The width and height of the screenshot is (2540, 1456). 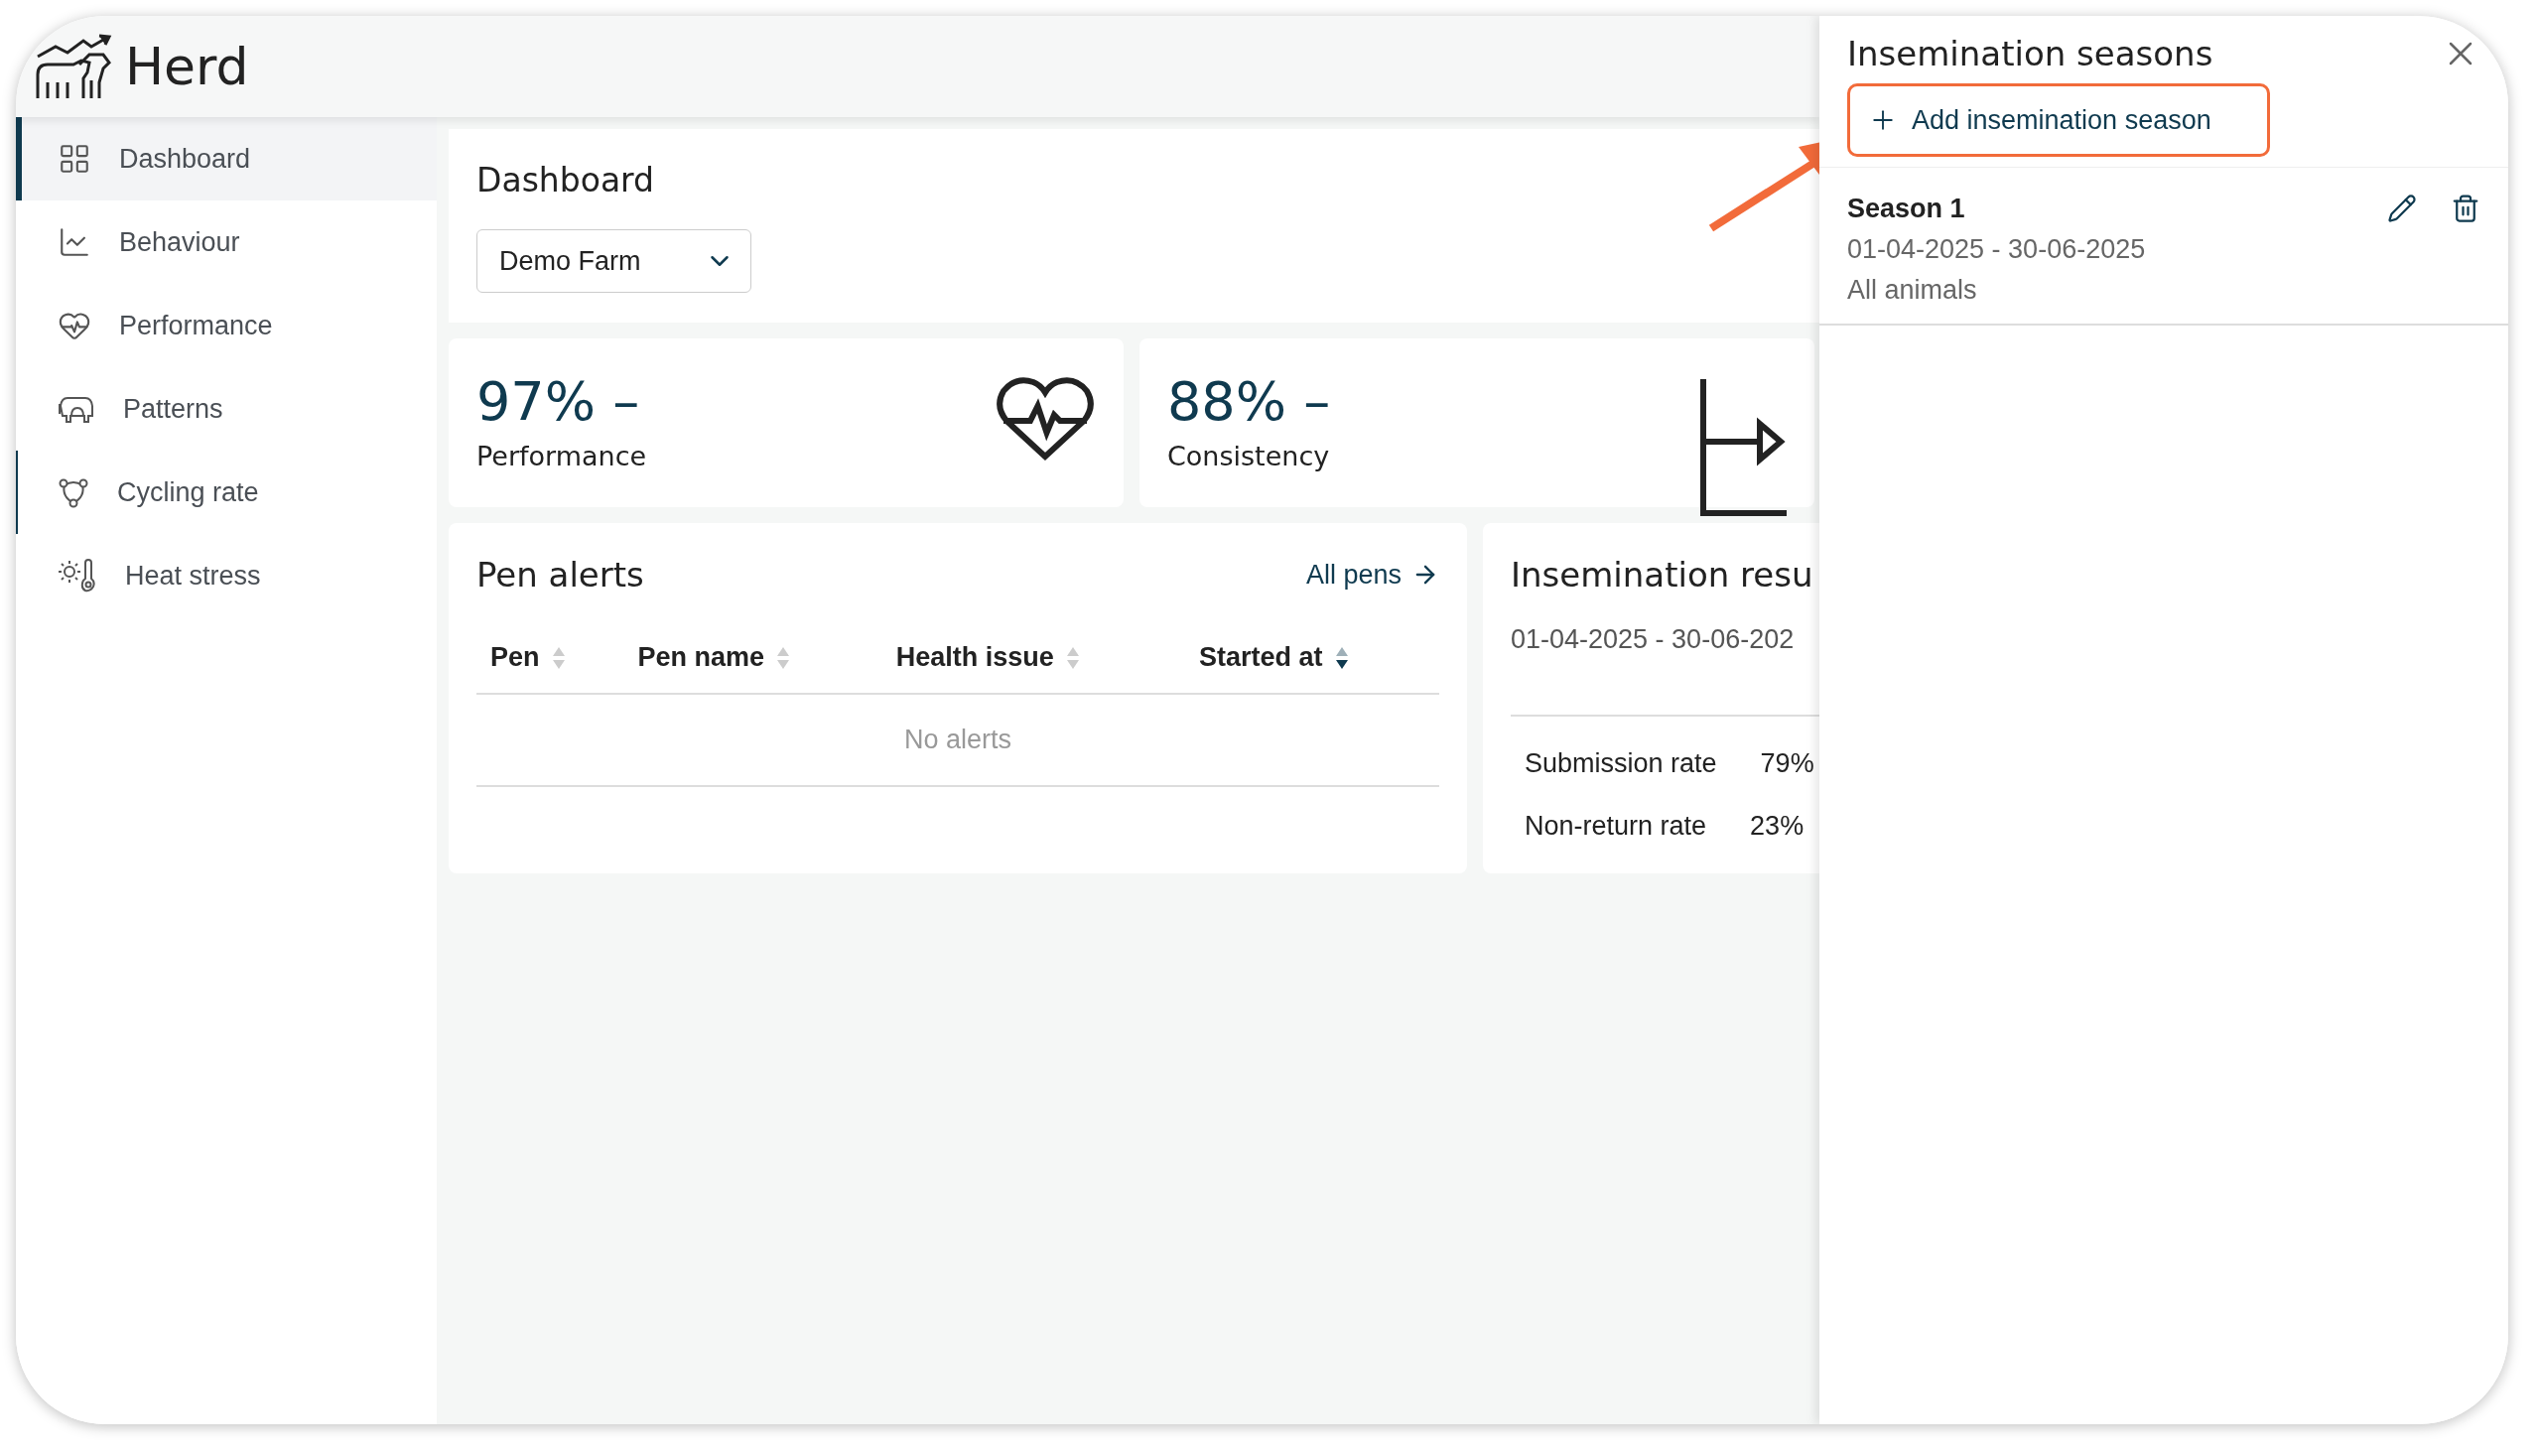 I want to click on season-name: Season 1, so click(x=1906, y=209).